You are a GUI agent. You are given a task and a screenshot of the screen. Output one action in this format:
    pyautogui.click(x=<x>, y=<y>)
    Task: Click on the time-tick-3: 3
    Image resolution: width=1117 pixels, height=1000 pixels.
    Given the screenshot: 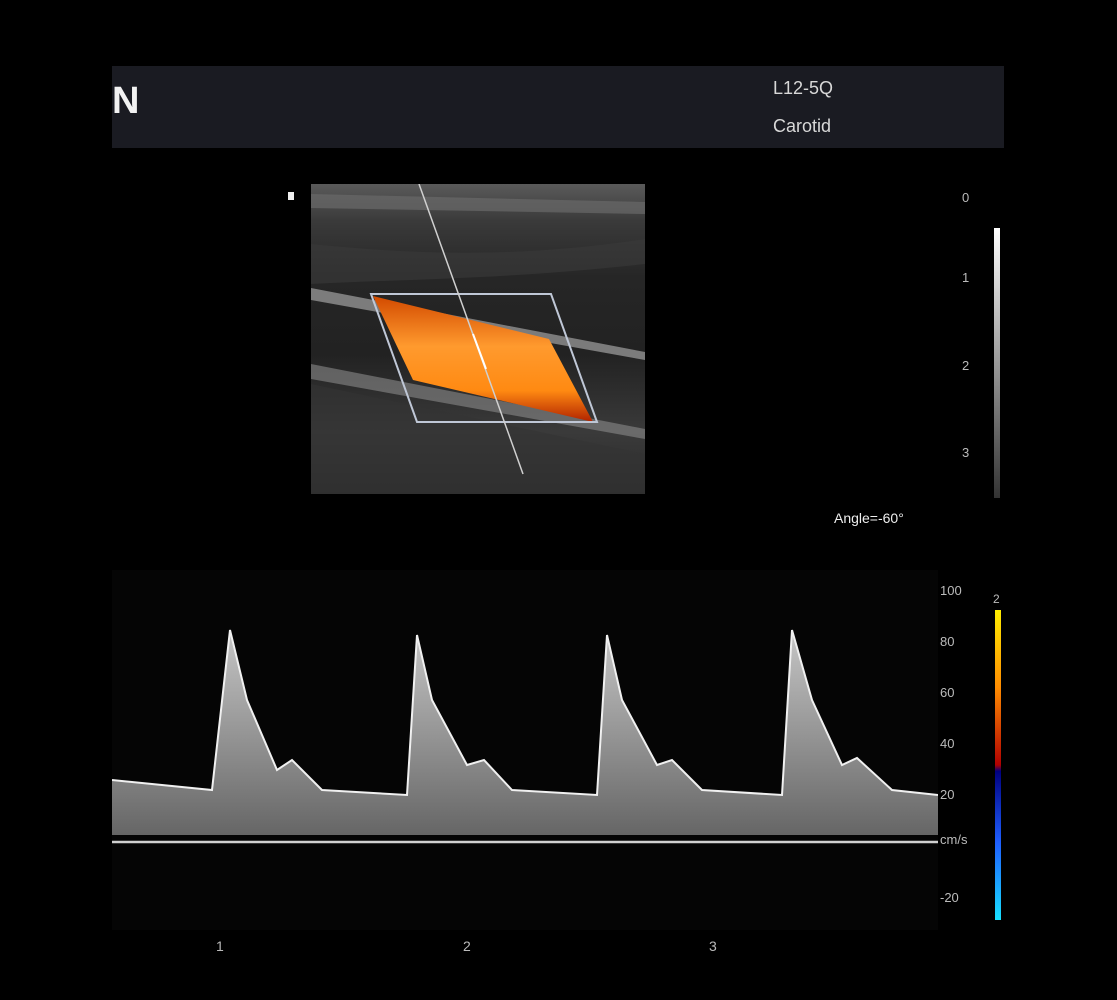 What is the action you would take?
    pyautogui.click(x=713, y=946)
    